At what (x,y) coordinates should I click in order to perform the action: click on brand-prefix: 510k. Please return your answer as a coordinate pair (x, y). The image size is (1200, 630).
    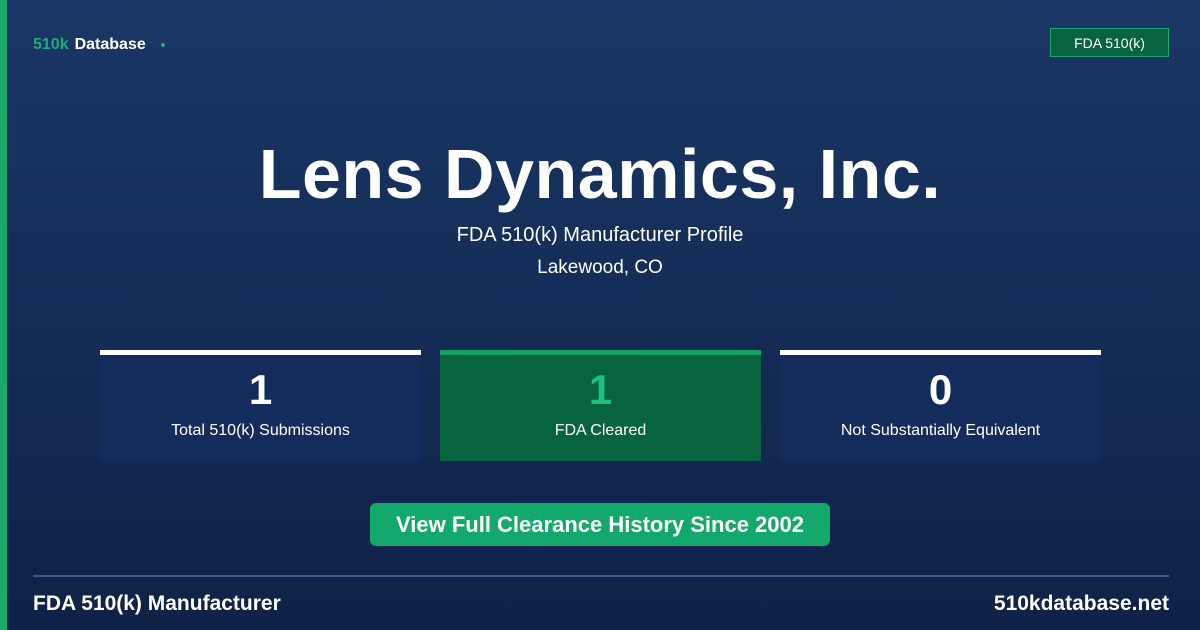
    Looking at the image, I should click on (51, 44).